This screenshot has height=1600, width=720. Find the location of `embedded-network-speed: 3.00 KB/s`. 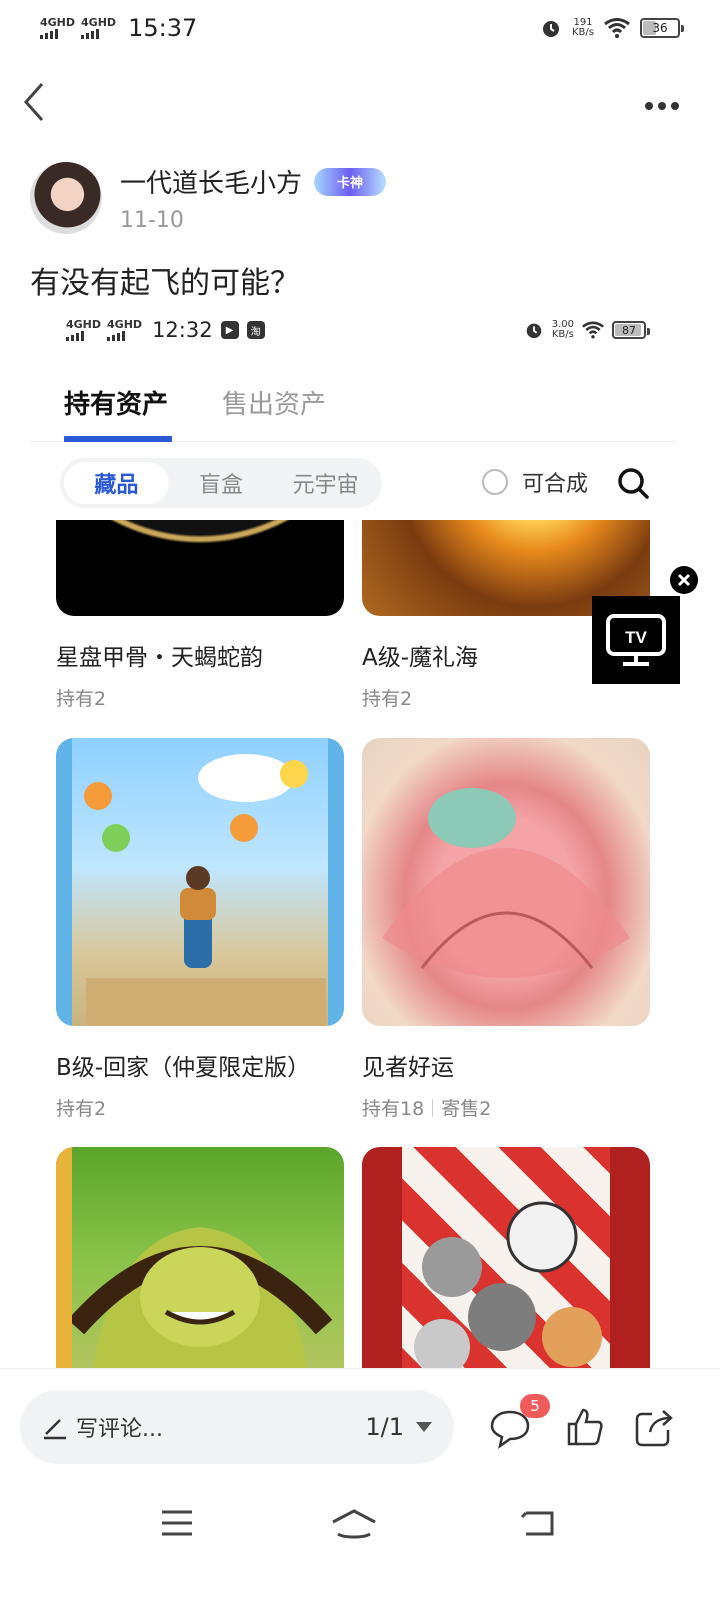

embedded-network-speed: 3.00 KB/s is located at coordinates (563, 330).